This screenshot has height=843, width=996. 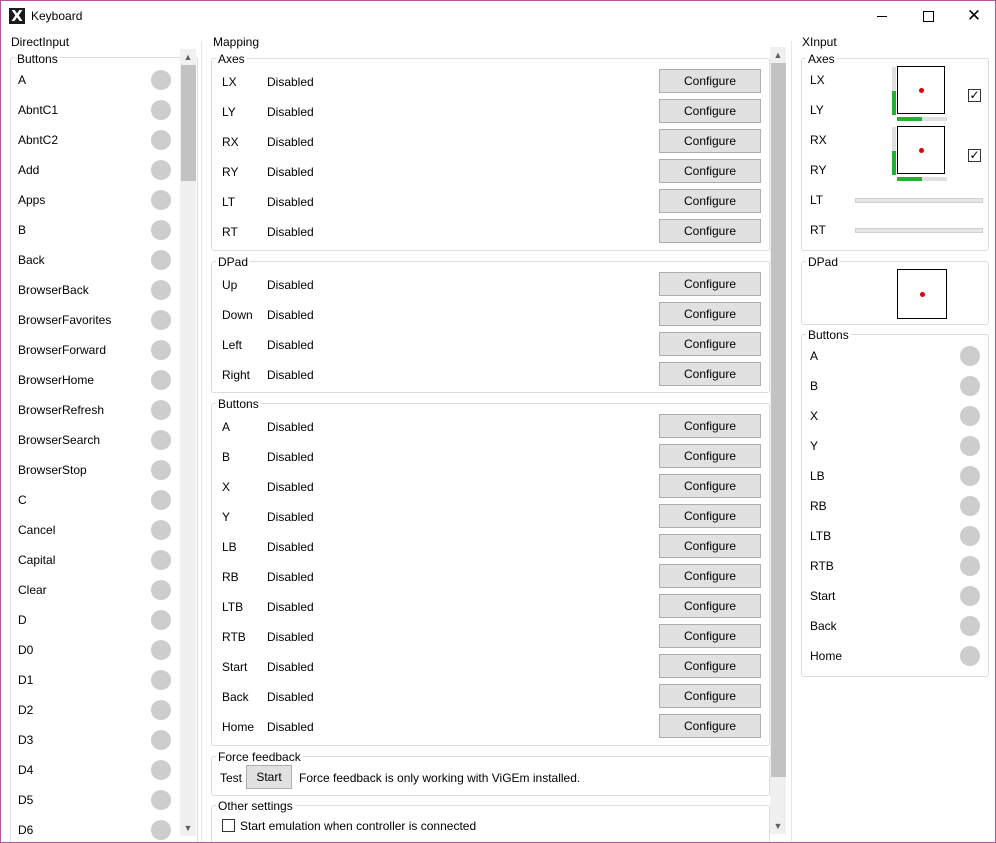 What do you see at coordinates (823, 626) in the screenshot?
I see `xinput-button-label: Back` at bounding box center [823, 626].